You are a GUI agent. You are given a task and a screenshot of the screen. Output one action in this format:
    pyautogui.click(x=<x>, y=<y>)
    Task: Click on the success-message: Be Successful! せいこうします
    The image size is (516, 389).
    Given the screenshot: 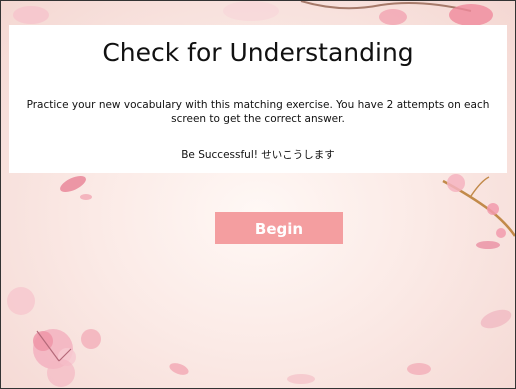 What is the action you would take?
    pyautogui.click(x=258, y=155)
    